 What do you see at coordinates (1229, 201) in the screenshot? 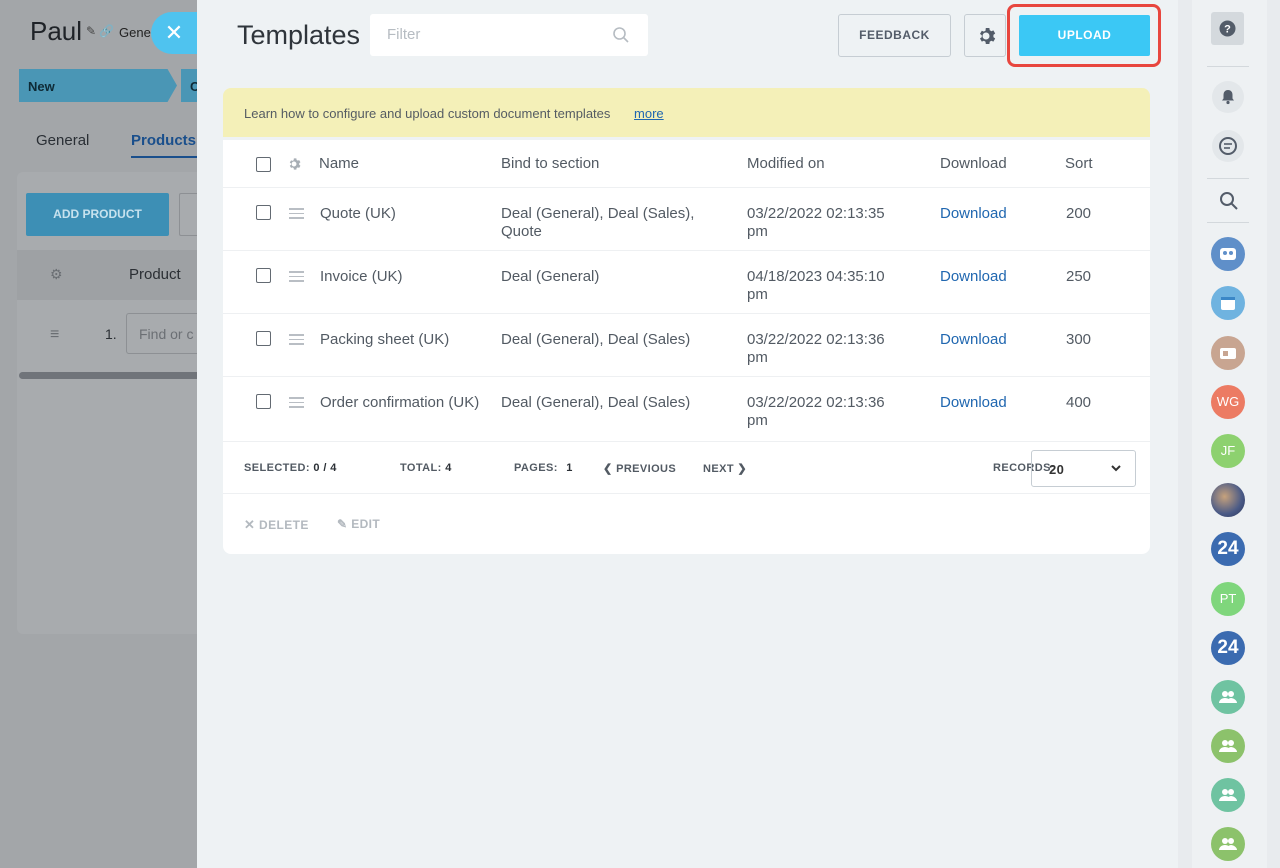
I see `sidebar-search-button` at bounding box center [1229, 201].